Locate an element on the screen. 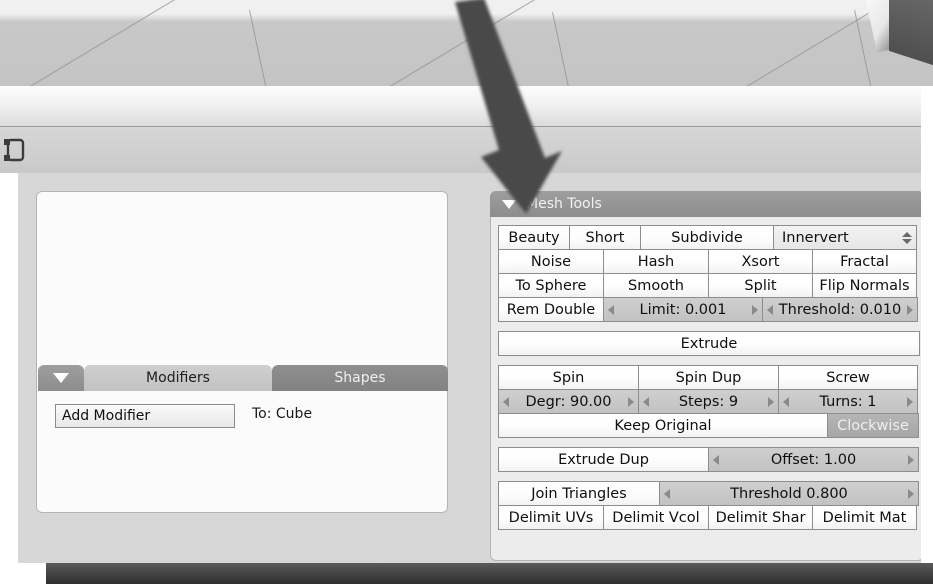 Image resolution: width=933 pixels, height=584 pixels. spin-params-row-cell-0: Degr: 90.00 is located at coordinates (568, 401).